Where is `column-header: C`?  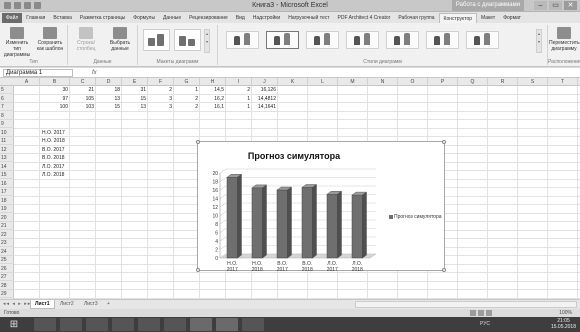
column-header: C is located at coordinates (83, 82).